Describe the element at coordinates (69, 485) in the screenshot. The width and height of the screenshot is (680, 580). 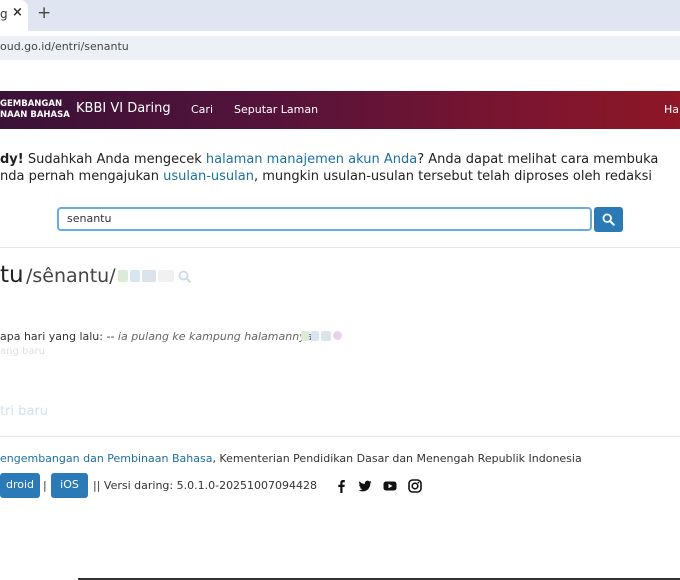
I see `ios-button: iOS` at that location.